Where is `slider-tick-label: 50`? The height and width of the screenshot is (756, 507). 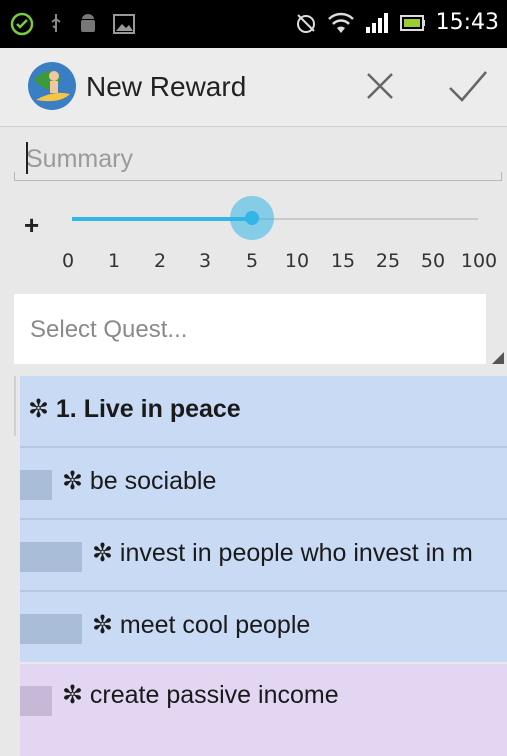
slider-tick-label: 50 is located at coordinates (433, 261).